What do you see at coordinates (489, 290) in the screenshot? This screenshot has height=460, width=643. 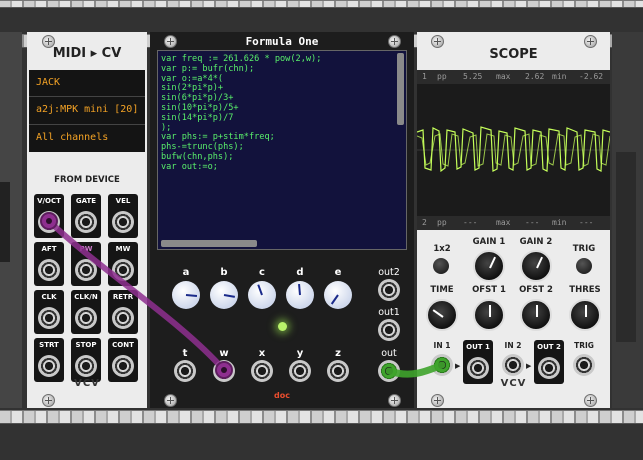 I see `ofst1-label: OFST 1` at bounding box center [489, 290].